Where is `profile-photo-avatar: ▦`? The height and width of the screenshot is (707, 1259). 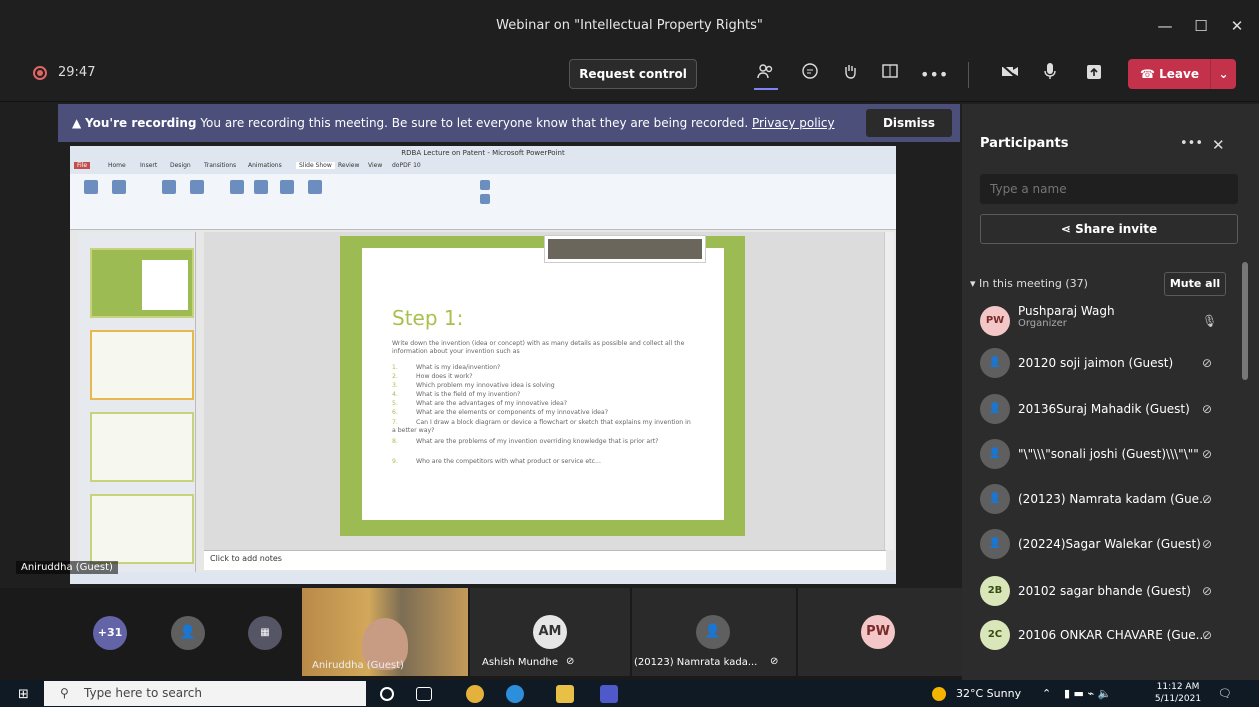 profile-photo-avatar: ▦ is located at coordinates (265, 633).